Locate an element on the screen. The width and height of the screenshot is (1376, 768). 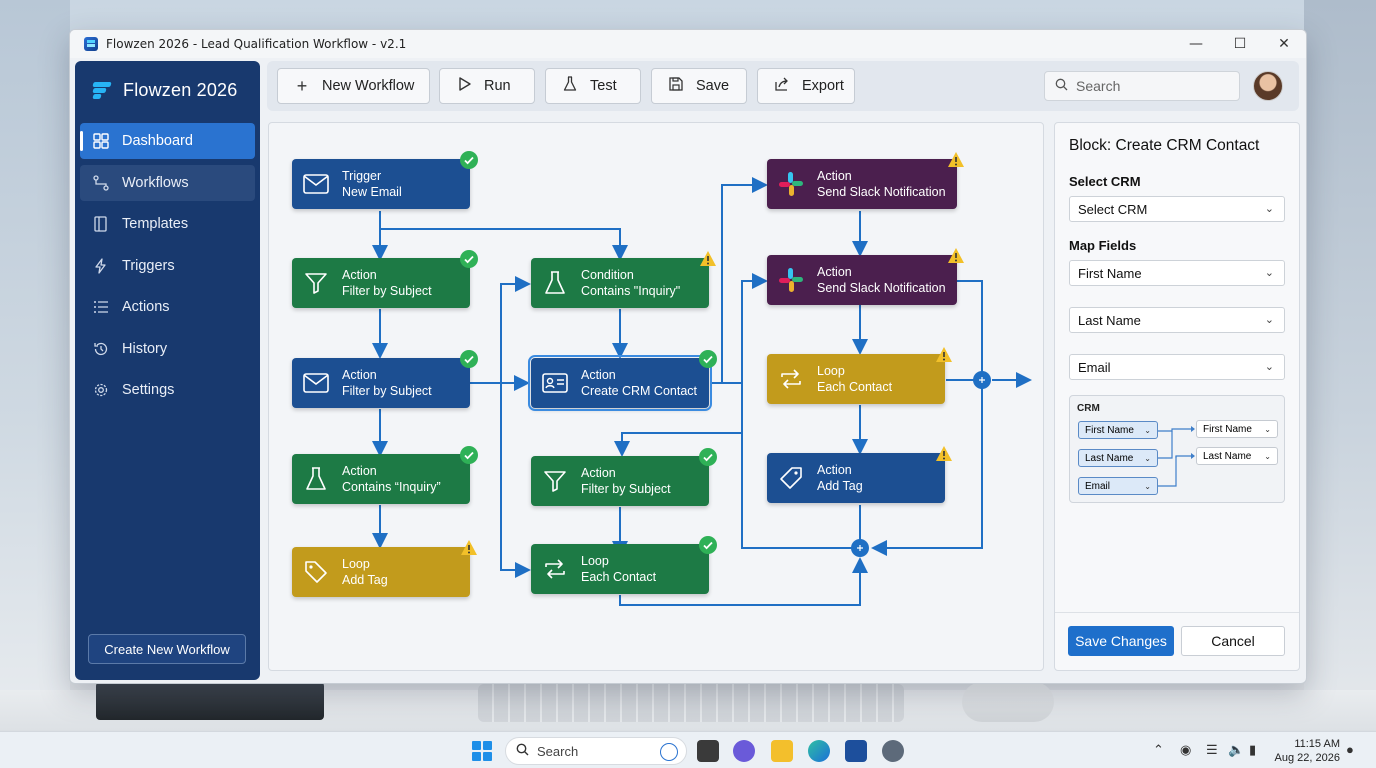
sidebar-item-triggers: Triggers is located at coordinates (167, 266).